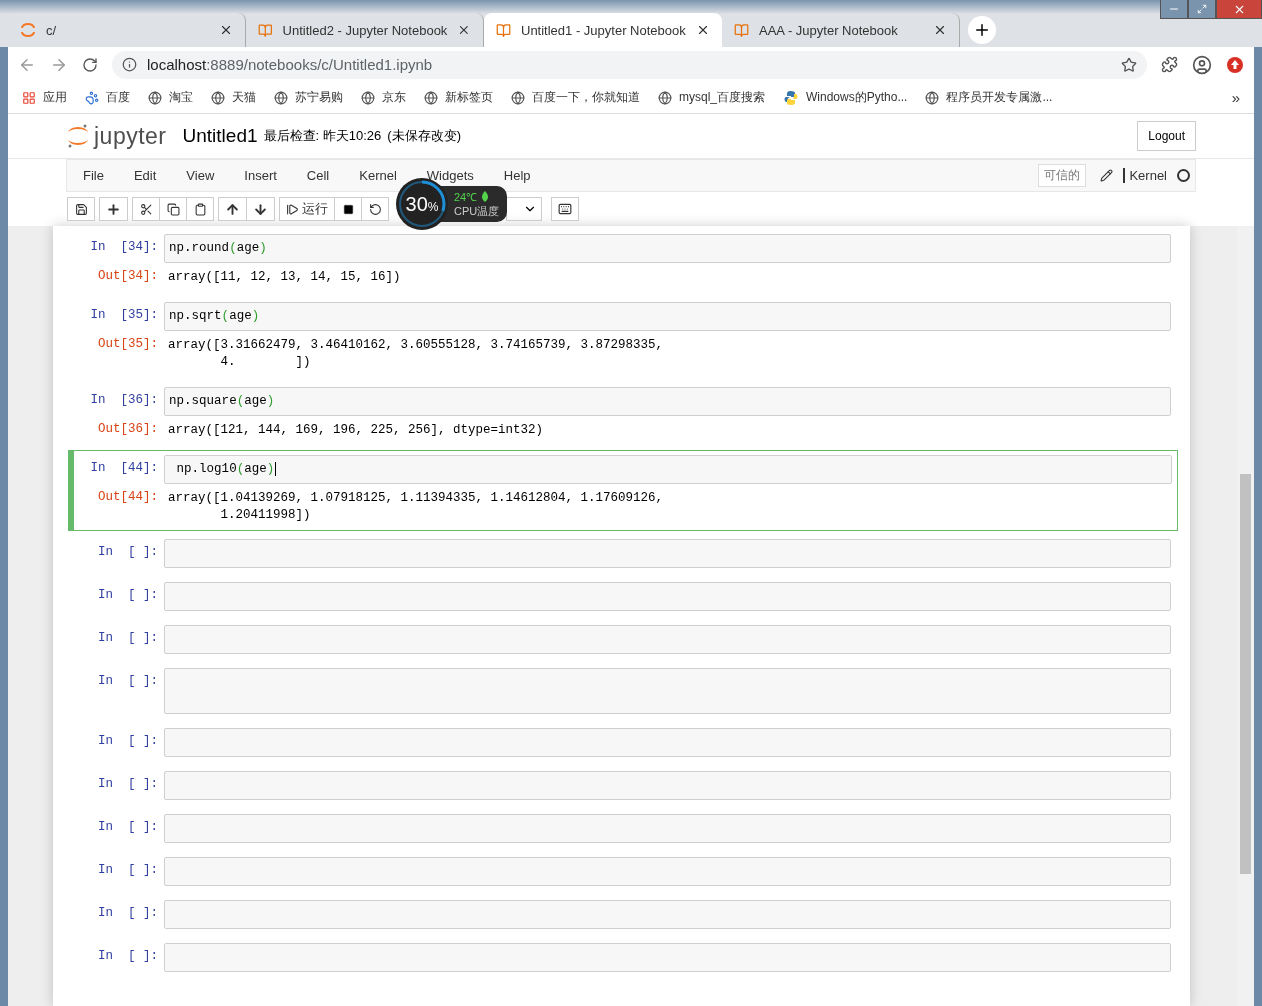 Image resolution: width=1262 pixels, height=1006 pixels. I want to click on paw-icon, so click(92, 97).